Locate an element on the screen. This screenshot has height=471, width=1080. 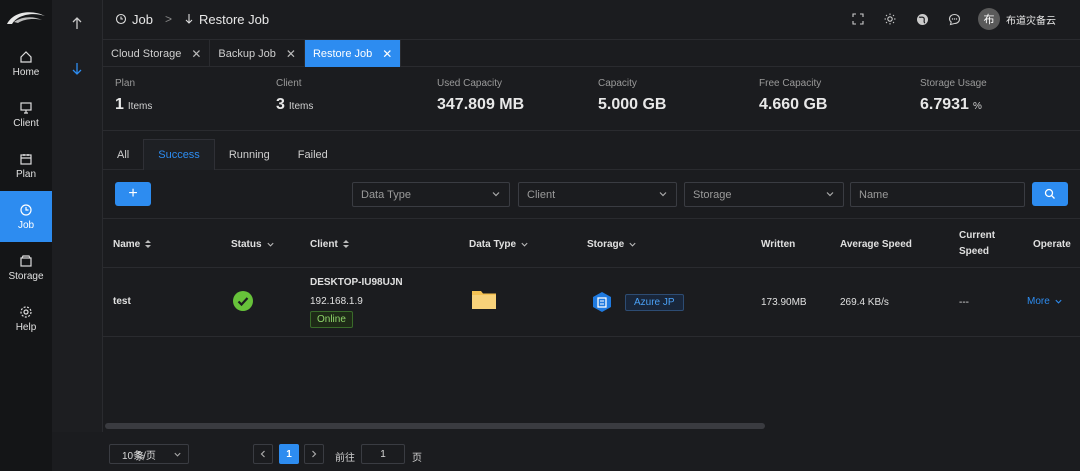
filter-tab-success: Success is located at coordinates (179, 154).